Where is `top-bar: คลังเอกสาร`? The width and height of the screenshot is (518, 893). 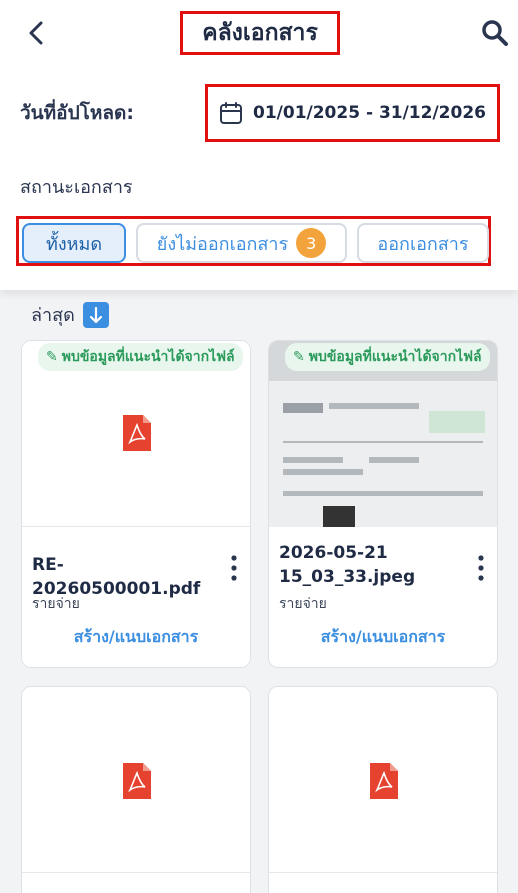
top-bar: คลังเอกสาร is located at coordinates (259, 33).